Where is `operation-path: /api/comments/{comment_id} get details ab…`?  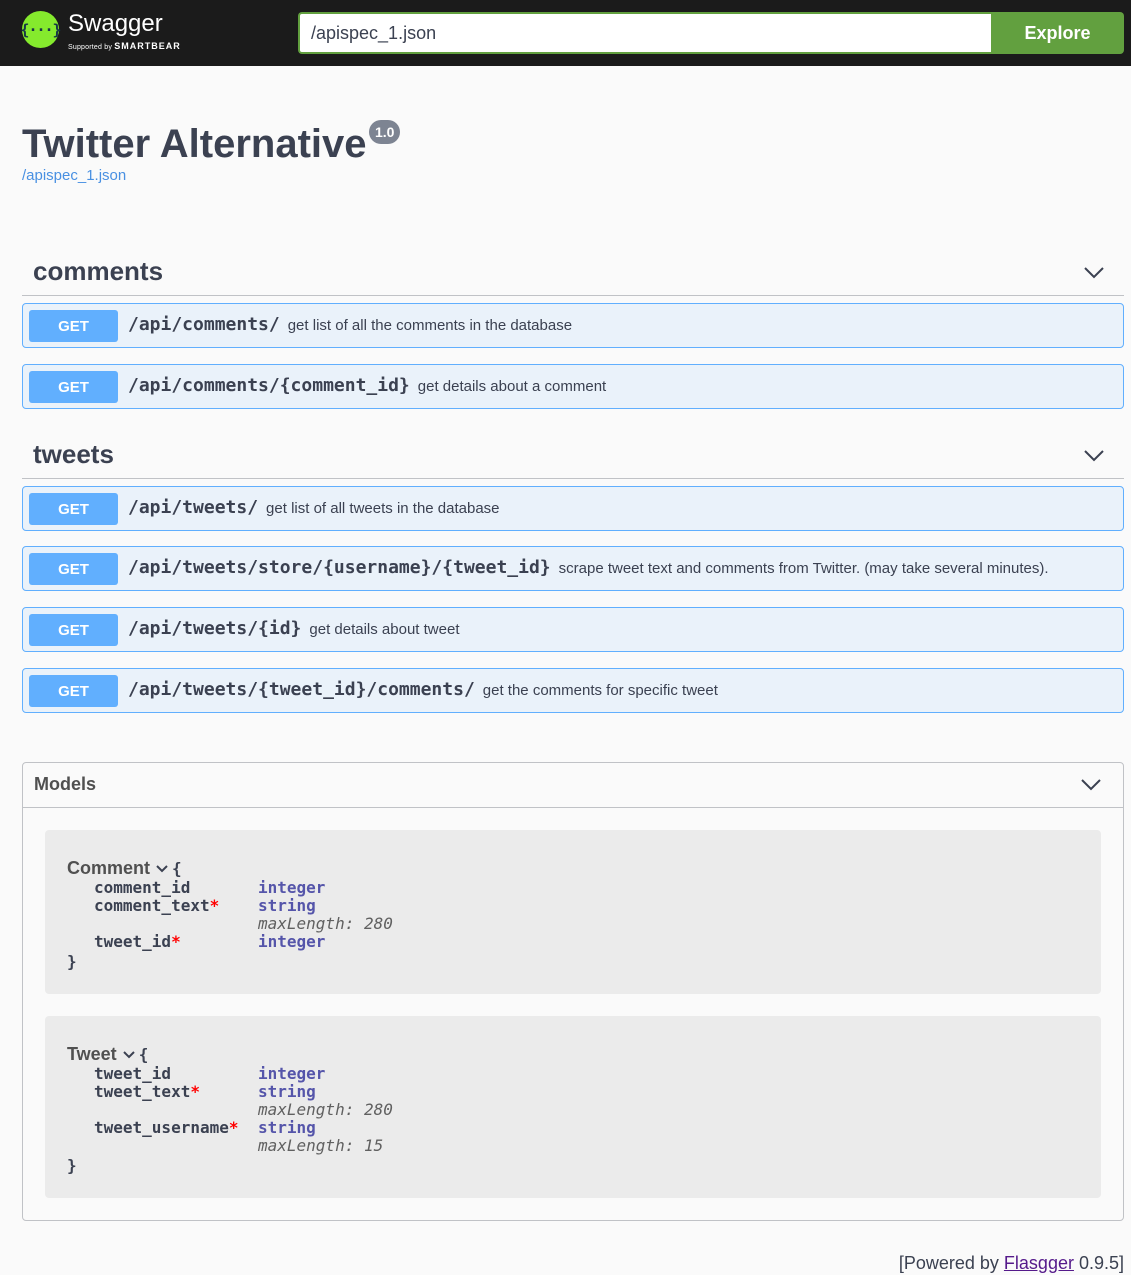 operation-path: /api/comments/{comment_id} get details ab… is located at coordinates (367, 385).